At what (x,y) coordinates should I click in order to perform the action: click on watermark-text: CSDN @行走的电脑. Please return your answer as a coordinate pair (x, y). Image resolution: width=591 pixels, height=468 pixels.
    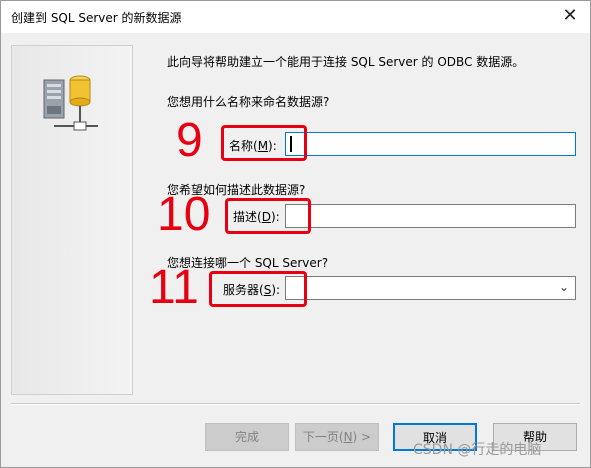
    Looking at the image, I should click on (477, 450).